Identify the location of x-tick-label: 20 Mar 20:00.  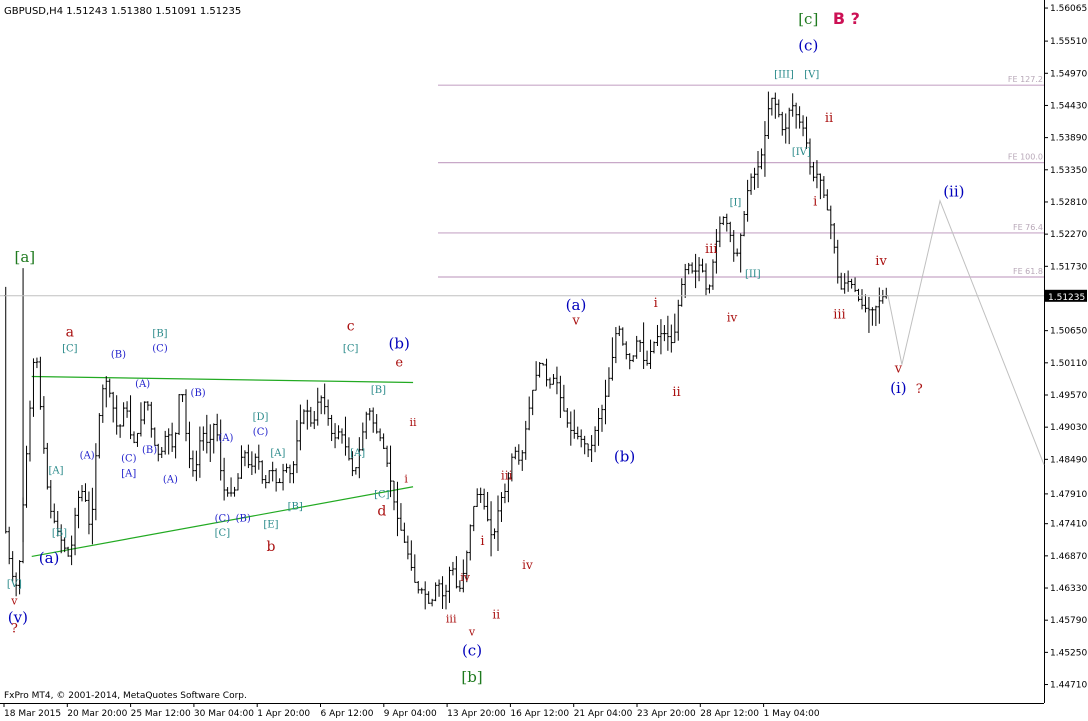
(97, 714).